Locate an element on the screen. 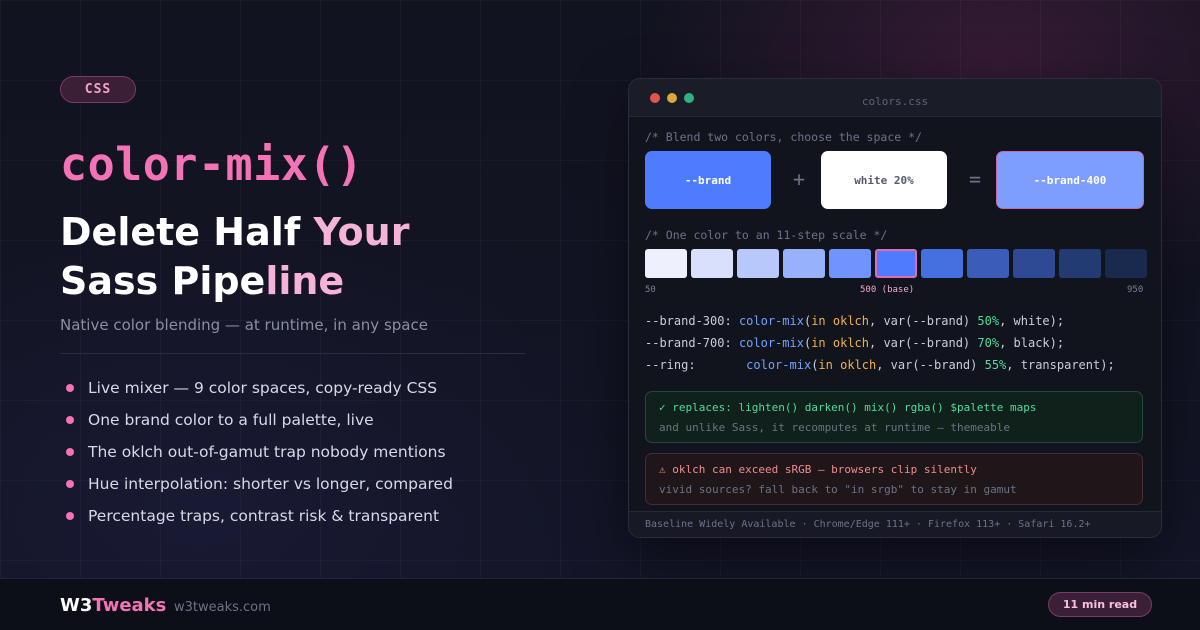 This screenshot has height=630, width=1200. scale-comment: /* One color to an 11-step scale */ is located at coordinates (766, 235).